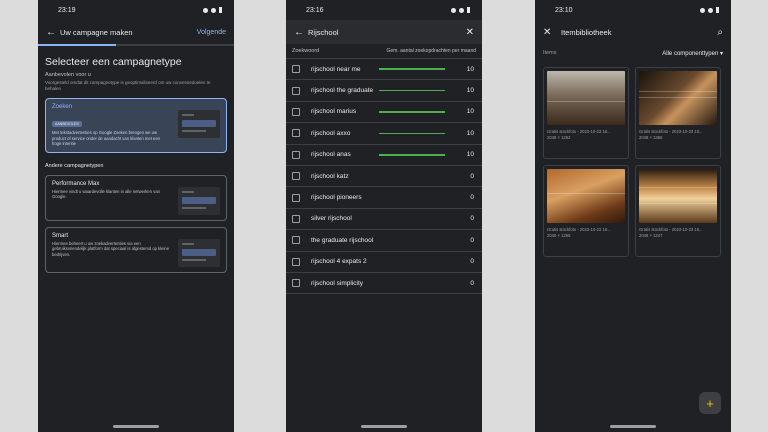 This screenshot has width=768, height=432. I want to click on asset-size: 2048 × 1252, so click(559, 137).